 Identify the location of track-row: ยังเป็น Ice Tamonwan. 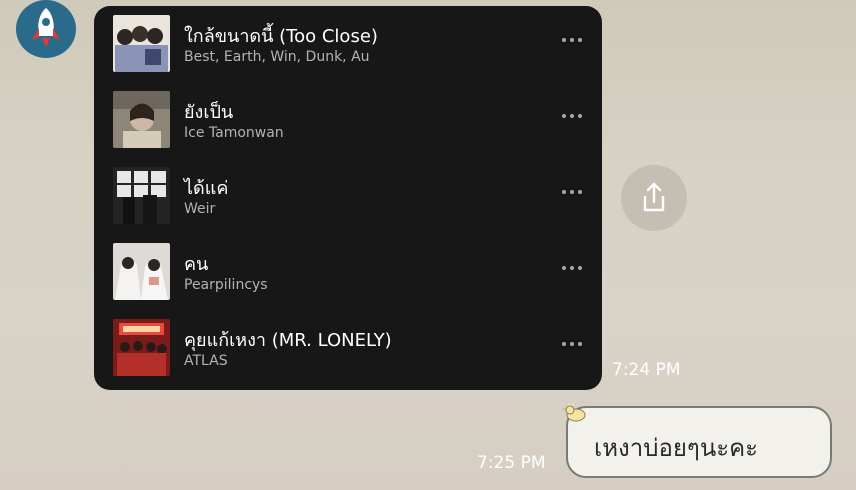
(348, 118).